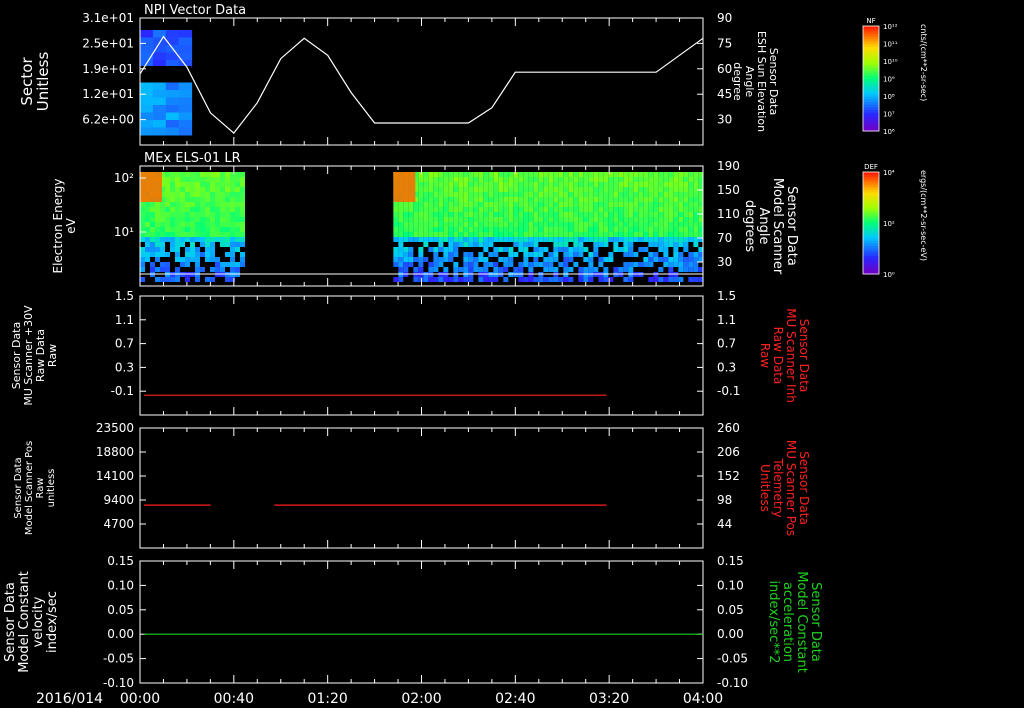 The width and height of the screenshot is (1024, 708). I want to click on colorbar-tick-label: 10¹⁰, so click(890, 62).